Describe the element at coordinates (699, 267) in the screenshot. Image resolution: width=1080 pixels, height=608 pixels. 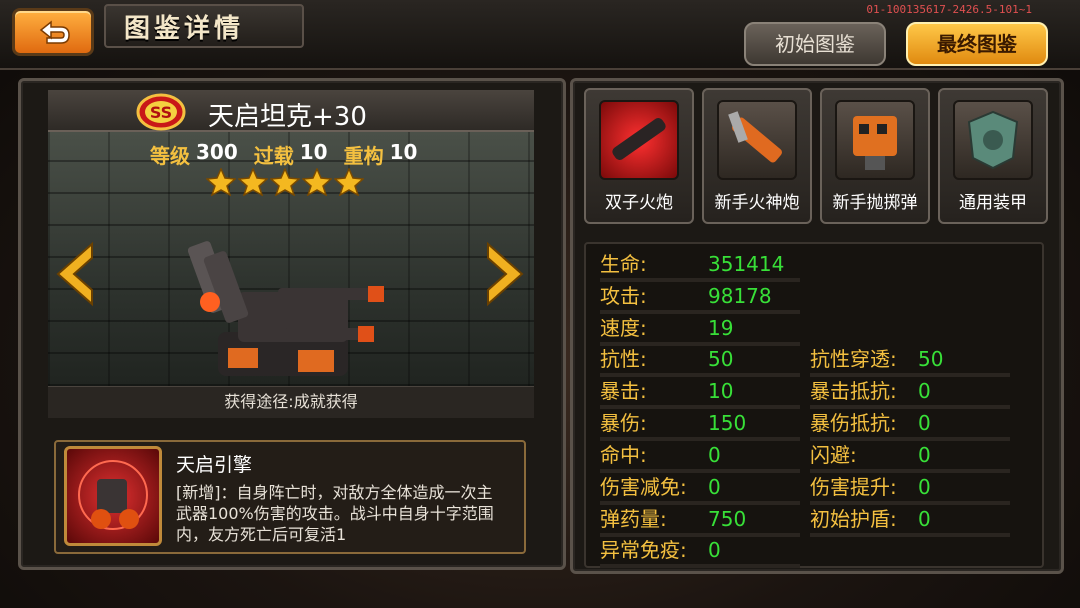
I see `attr-hp: 生命: 351414` at that location.